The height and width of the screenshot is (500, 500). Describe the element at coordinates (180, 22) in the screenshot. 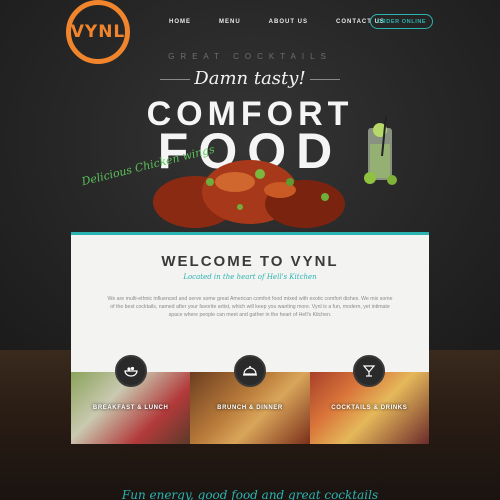

I see `nav-home: HOME` at that location.